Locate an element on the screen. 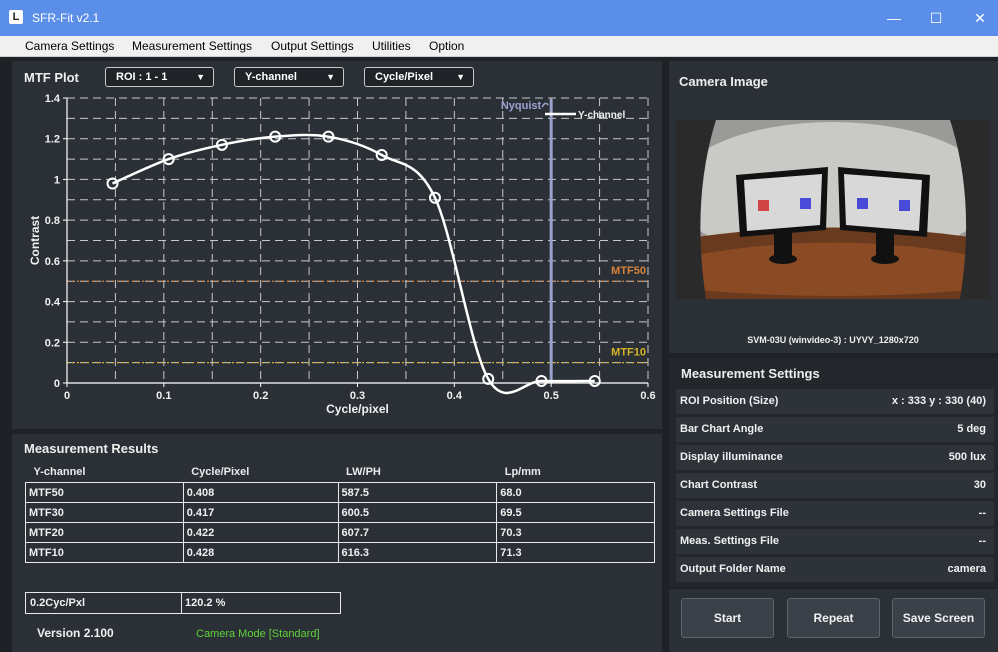 The width and height of the screenshot is (998, 652). column-header: Cycle/Pixel is located at coordinates (220, 472).